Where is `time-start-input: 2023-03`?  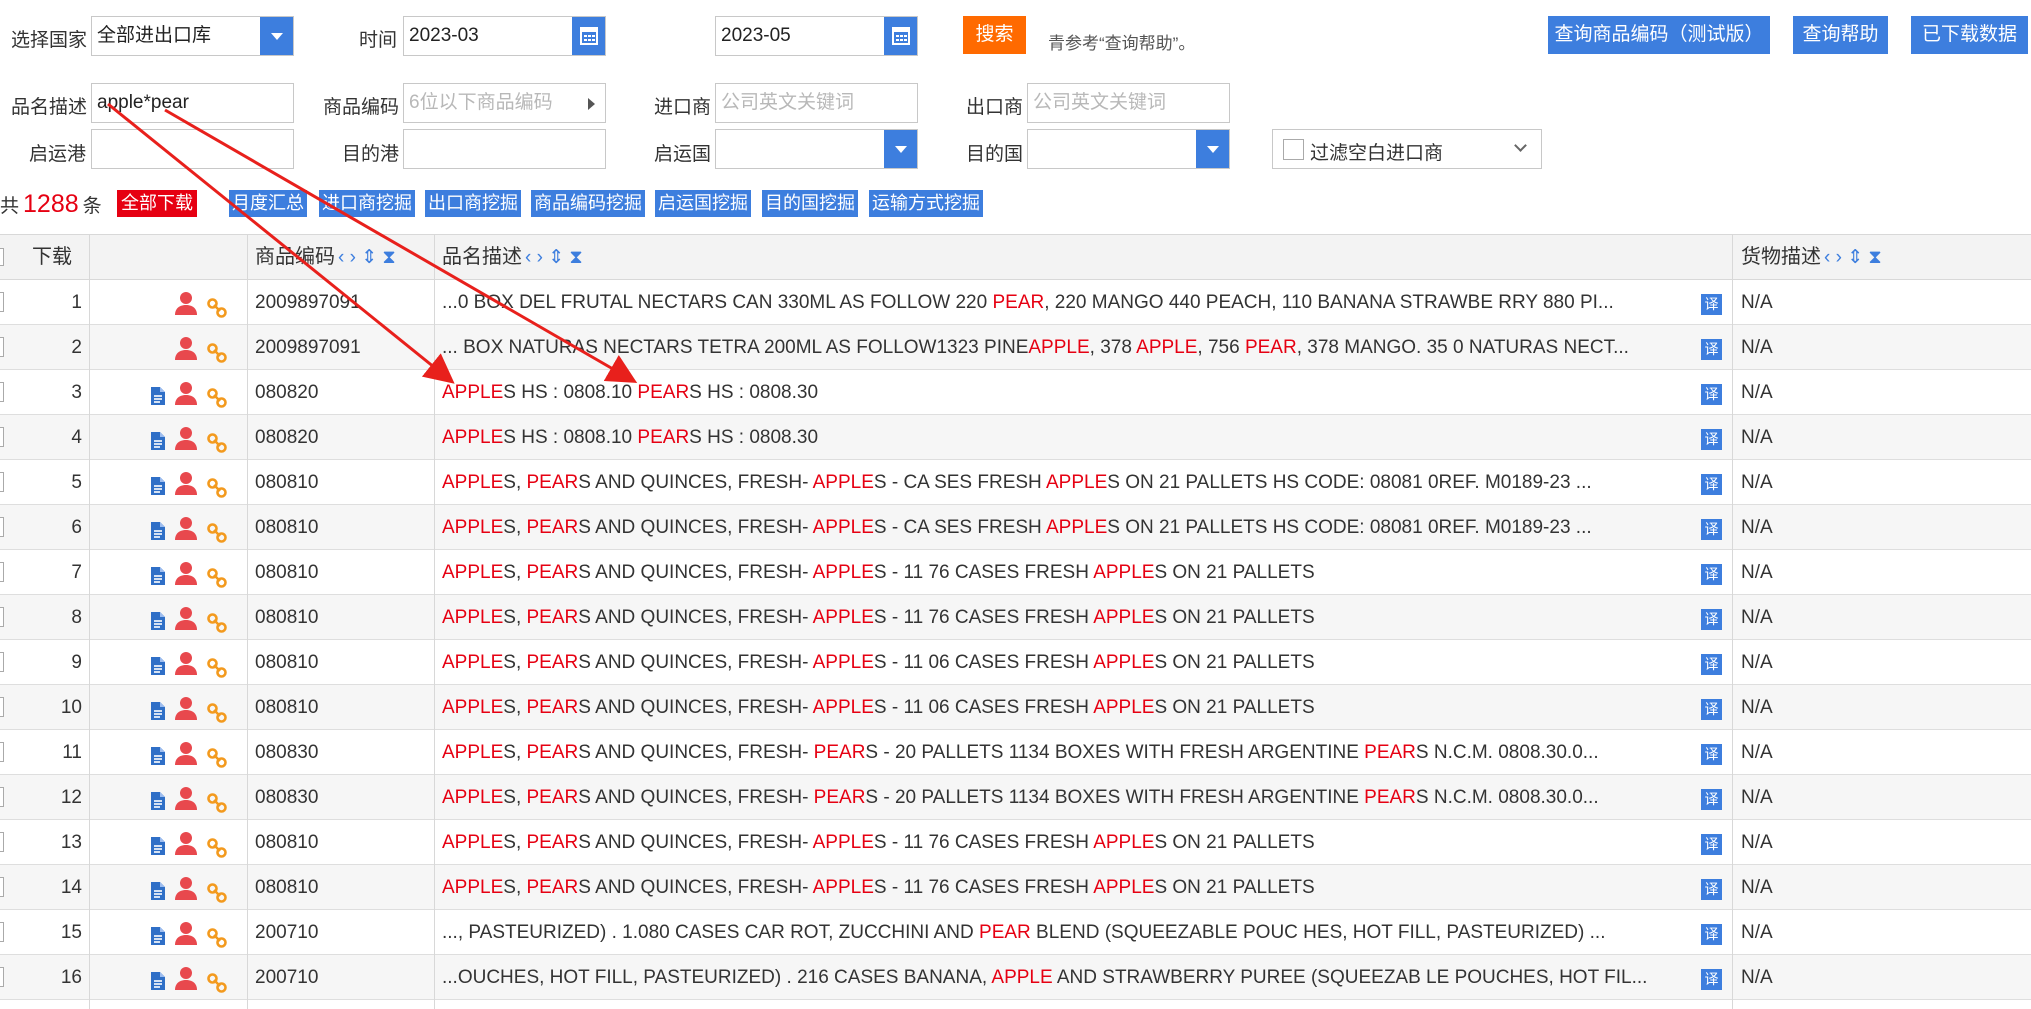 time-start-input: 2023-03 is located at coordinates (504, 36).